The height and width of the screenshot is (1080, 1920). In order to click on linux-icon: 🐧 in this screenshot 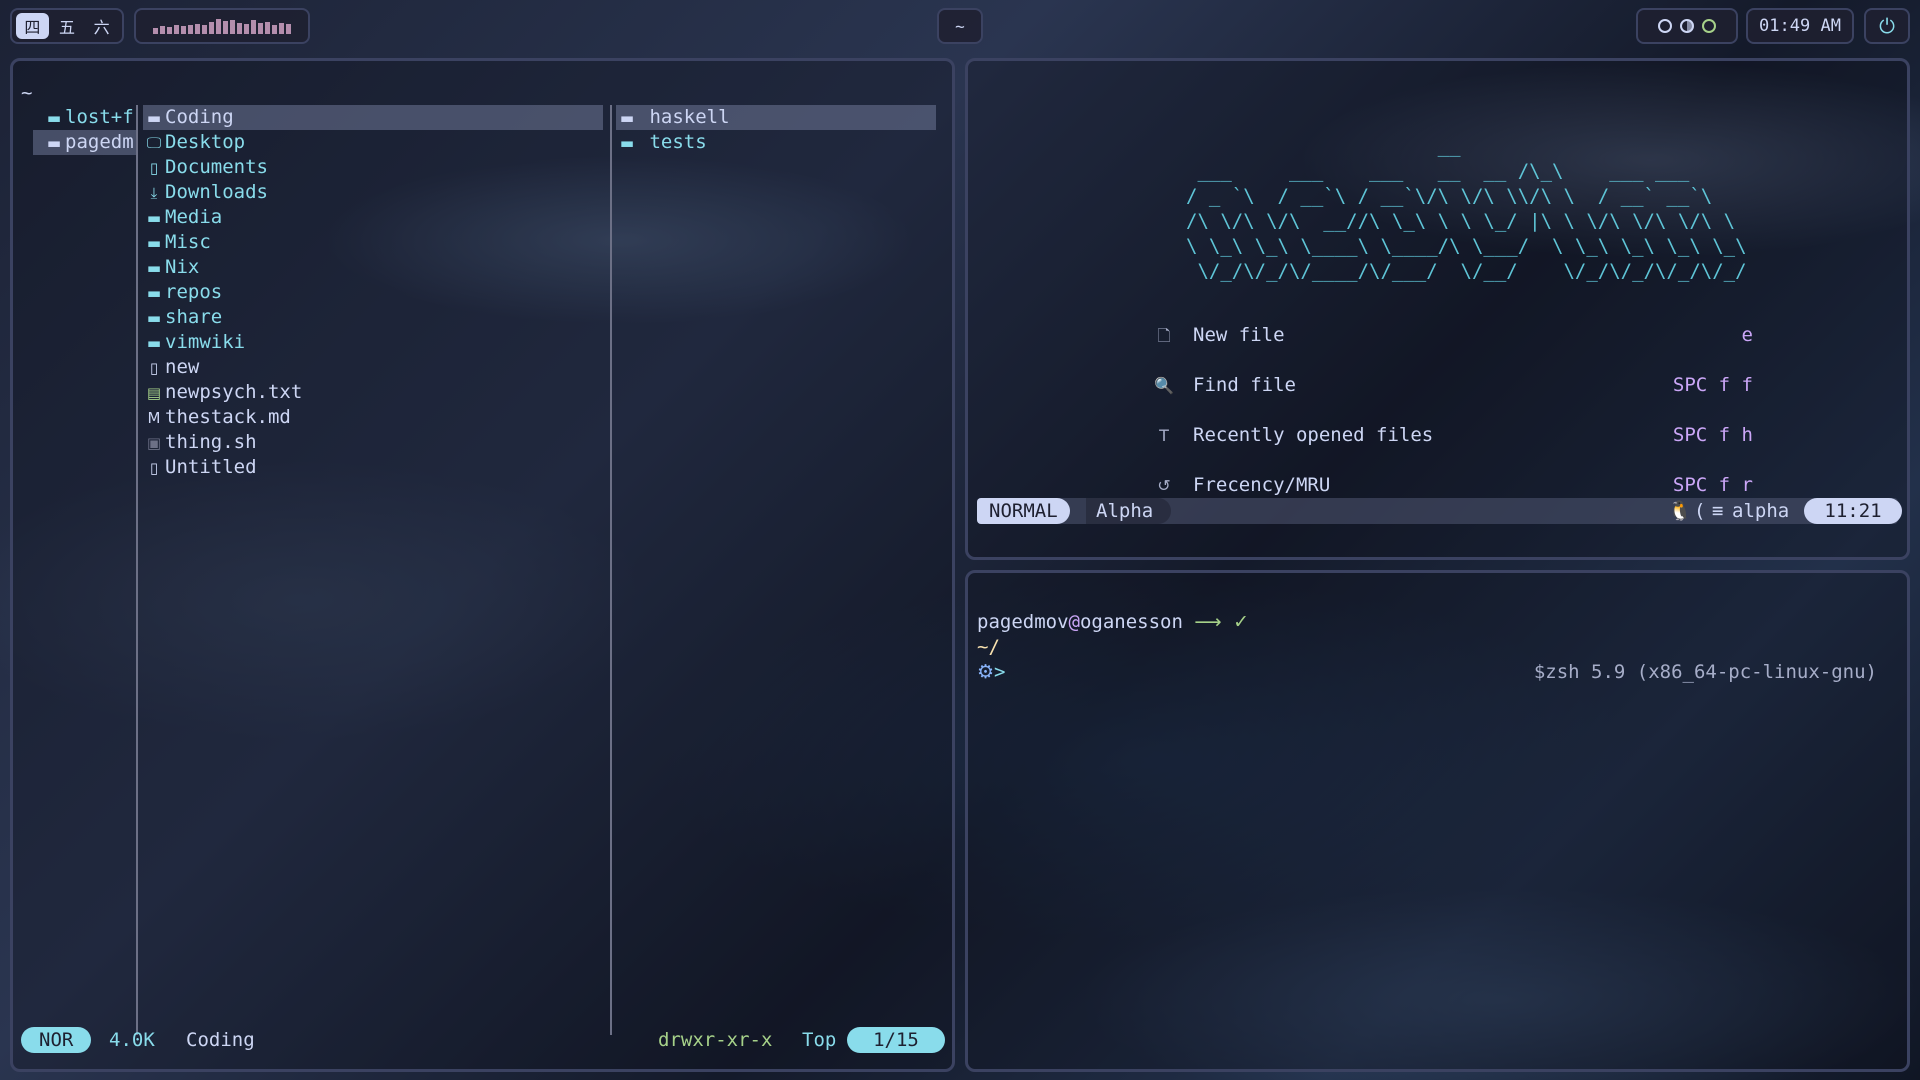, I will do `click(1680, 511)`.